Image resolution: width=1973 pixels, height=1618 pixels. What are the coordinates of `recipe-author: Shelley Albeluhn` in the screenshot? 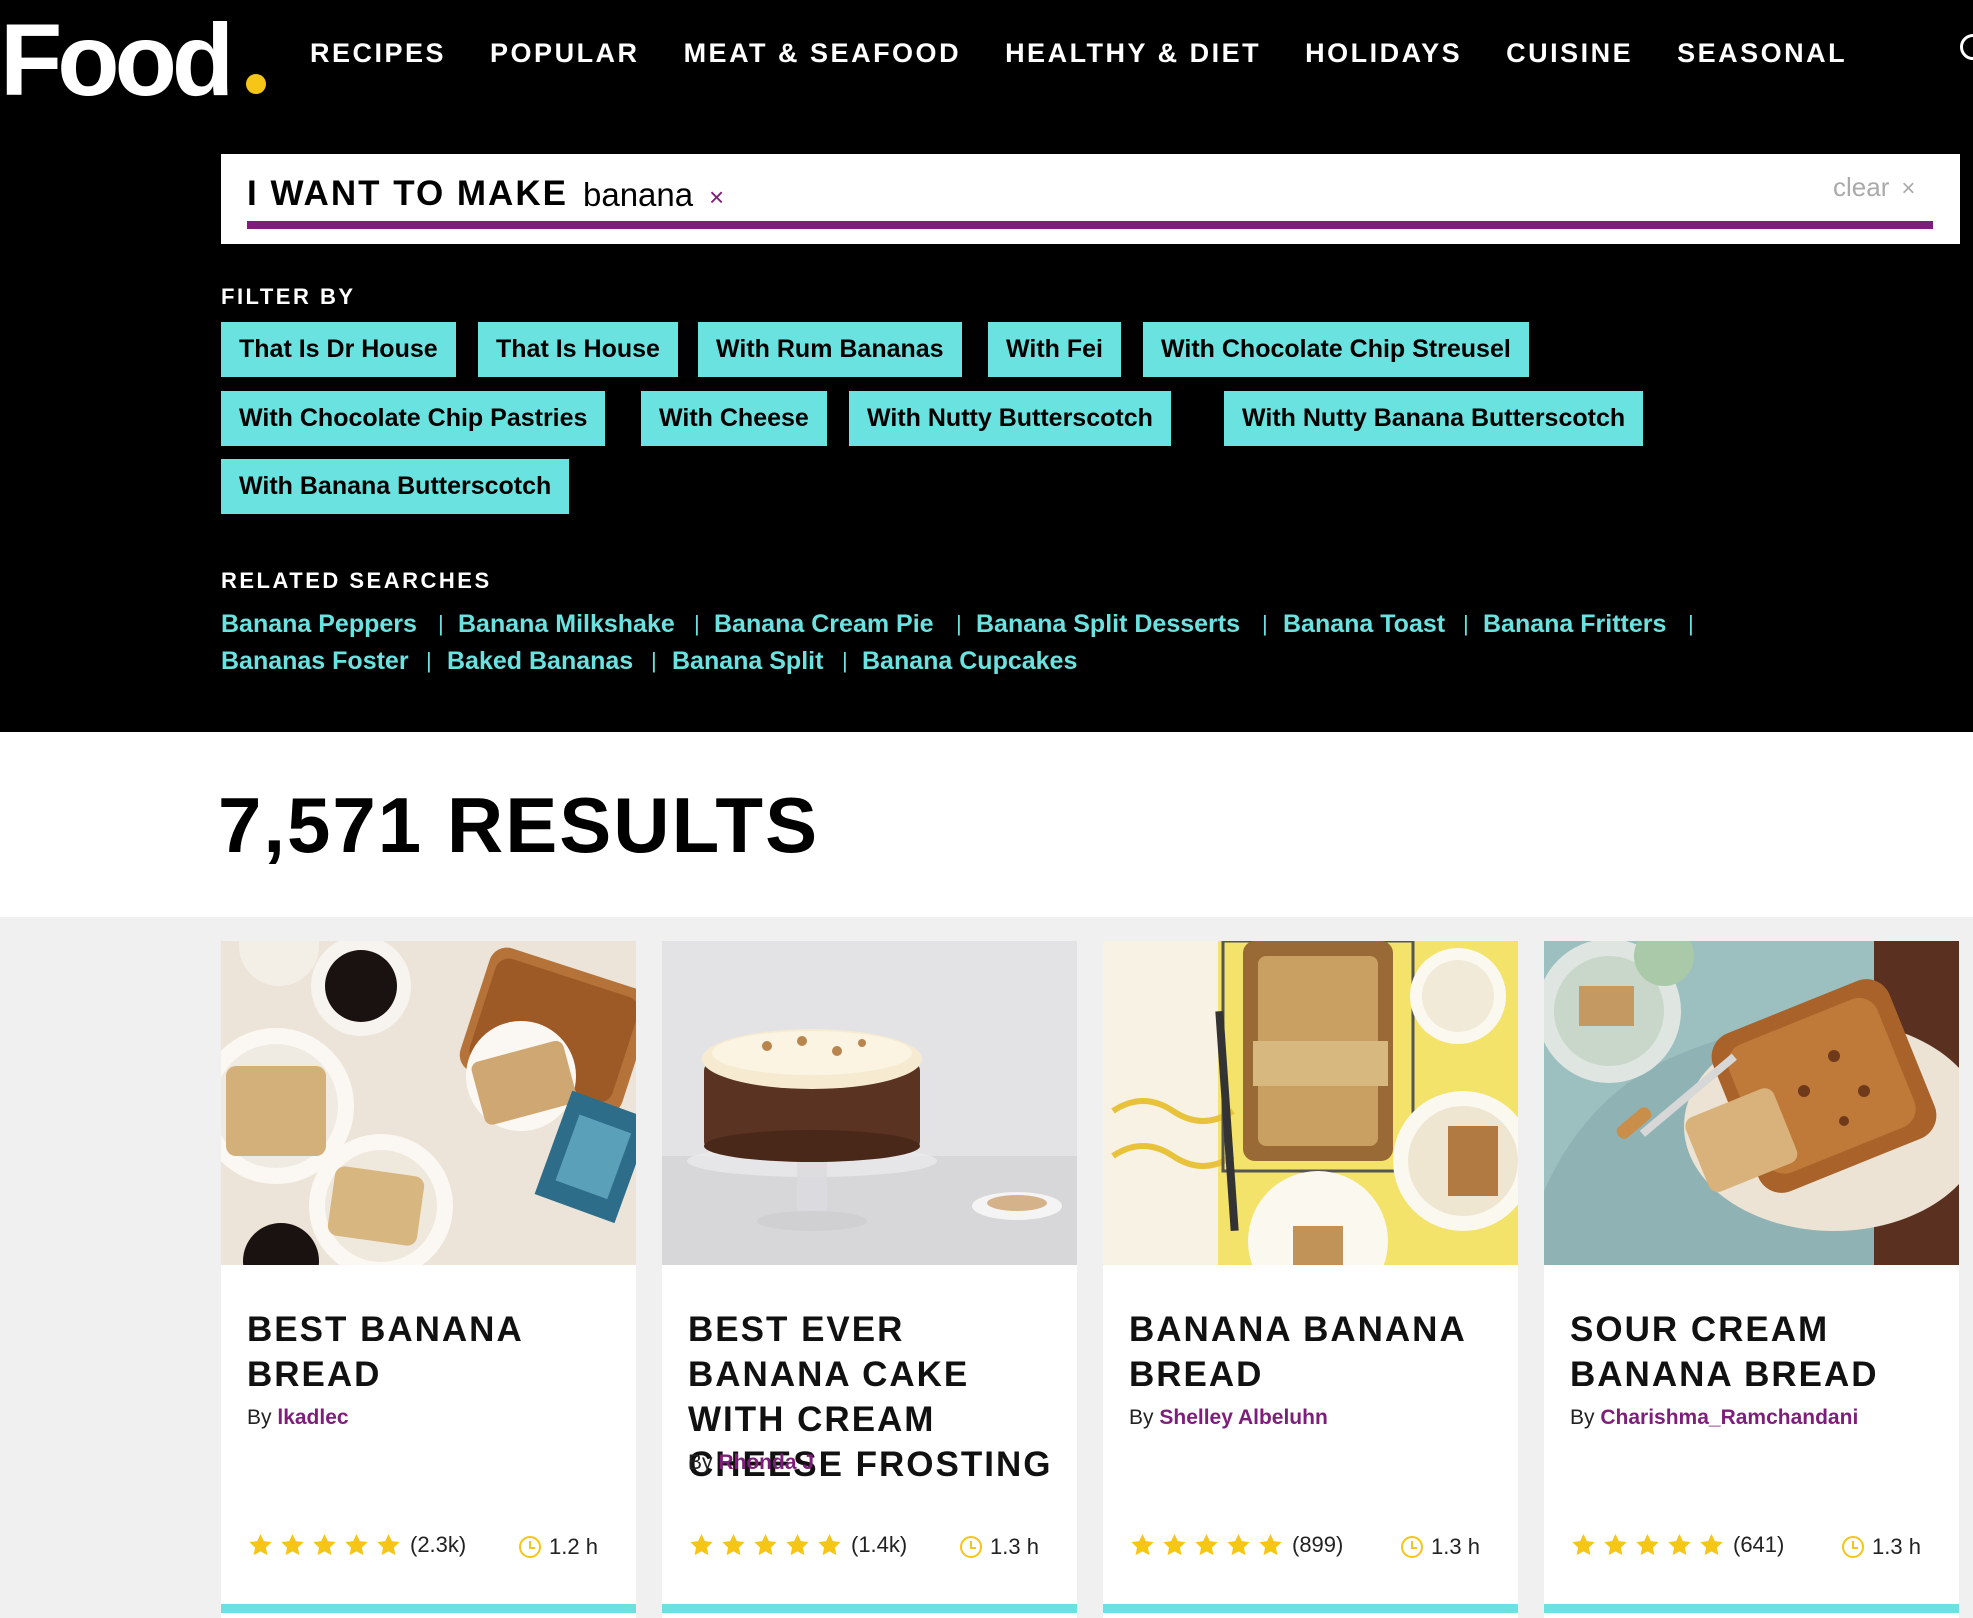 It's located at (1243, 1417).